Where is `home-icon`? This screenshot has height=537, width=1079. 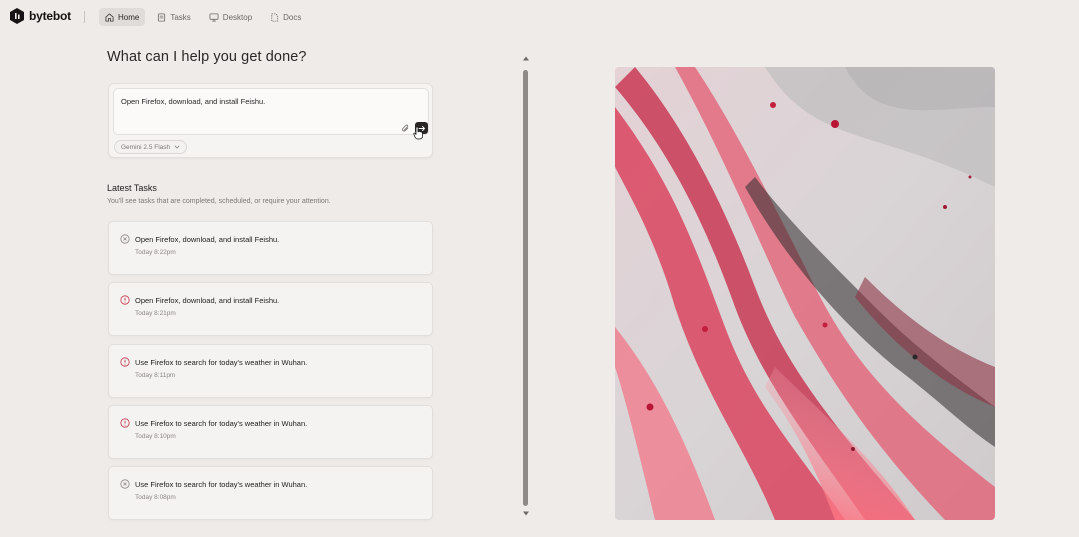
home-icon is located at coordinates (109, 17).